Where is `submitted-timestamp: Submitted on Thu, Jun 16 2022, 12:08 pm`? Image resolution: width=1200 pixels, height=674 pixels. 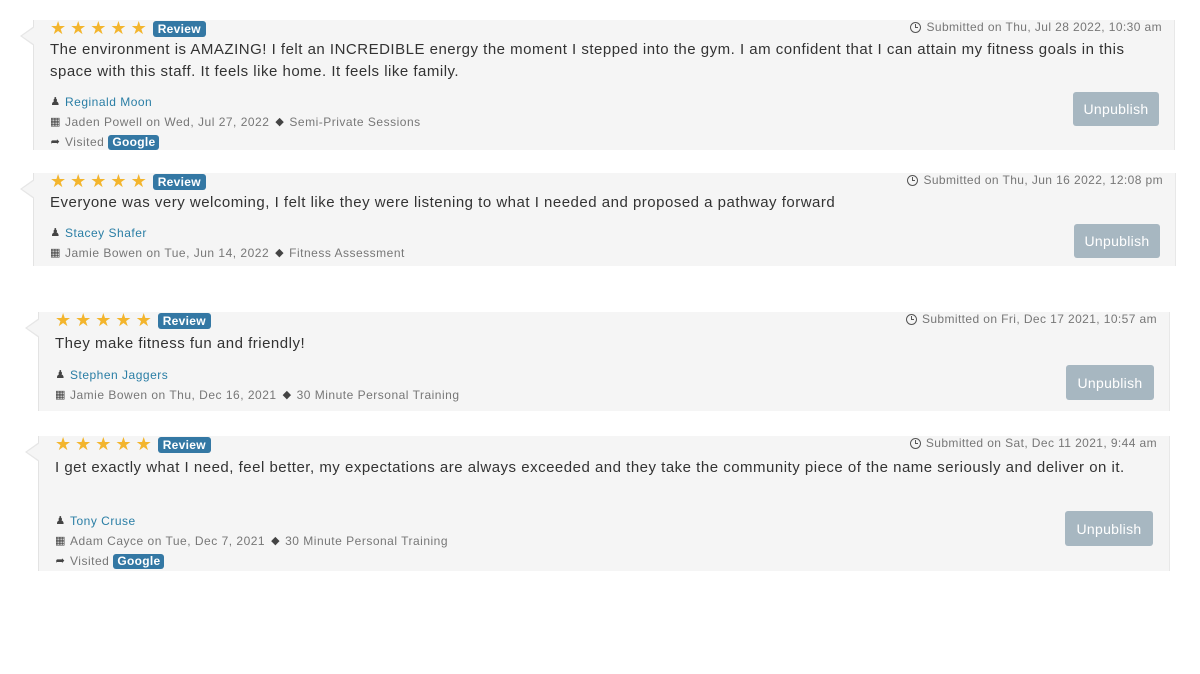 submitted-timestamp: Submitted on Thu, Jun 16 2022, 12:08 pm is located at coordinates (1035, 180).